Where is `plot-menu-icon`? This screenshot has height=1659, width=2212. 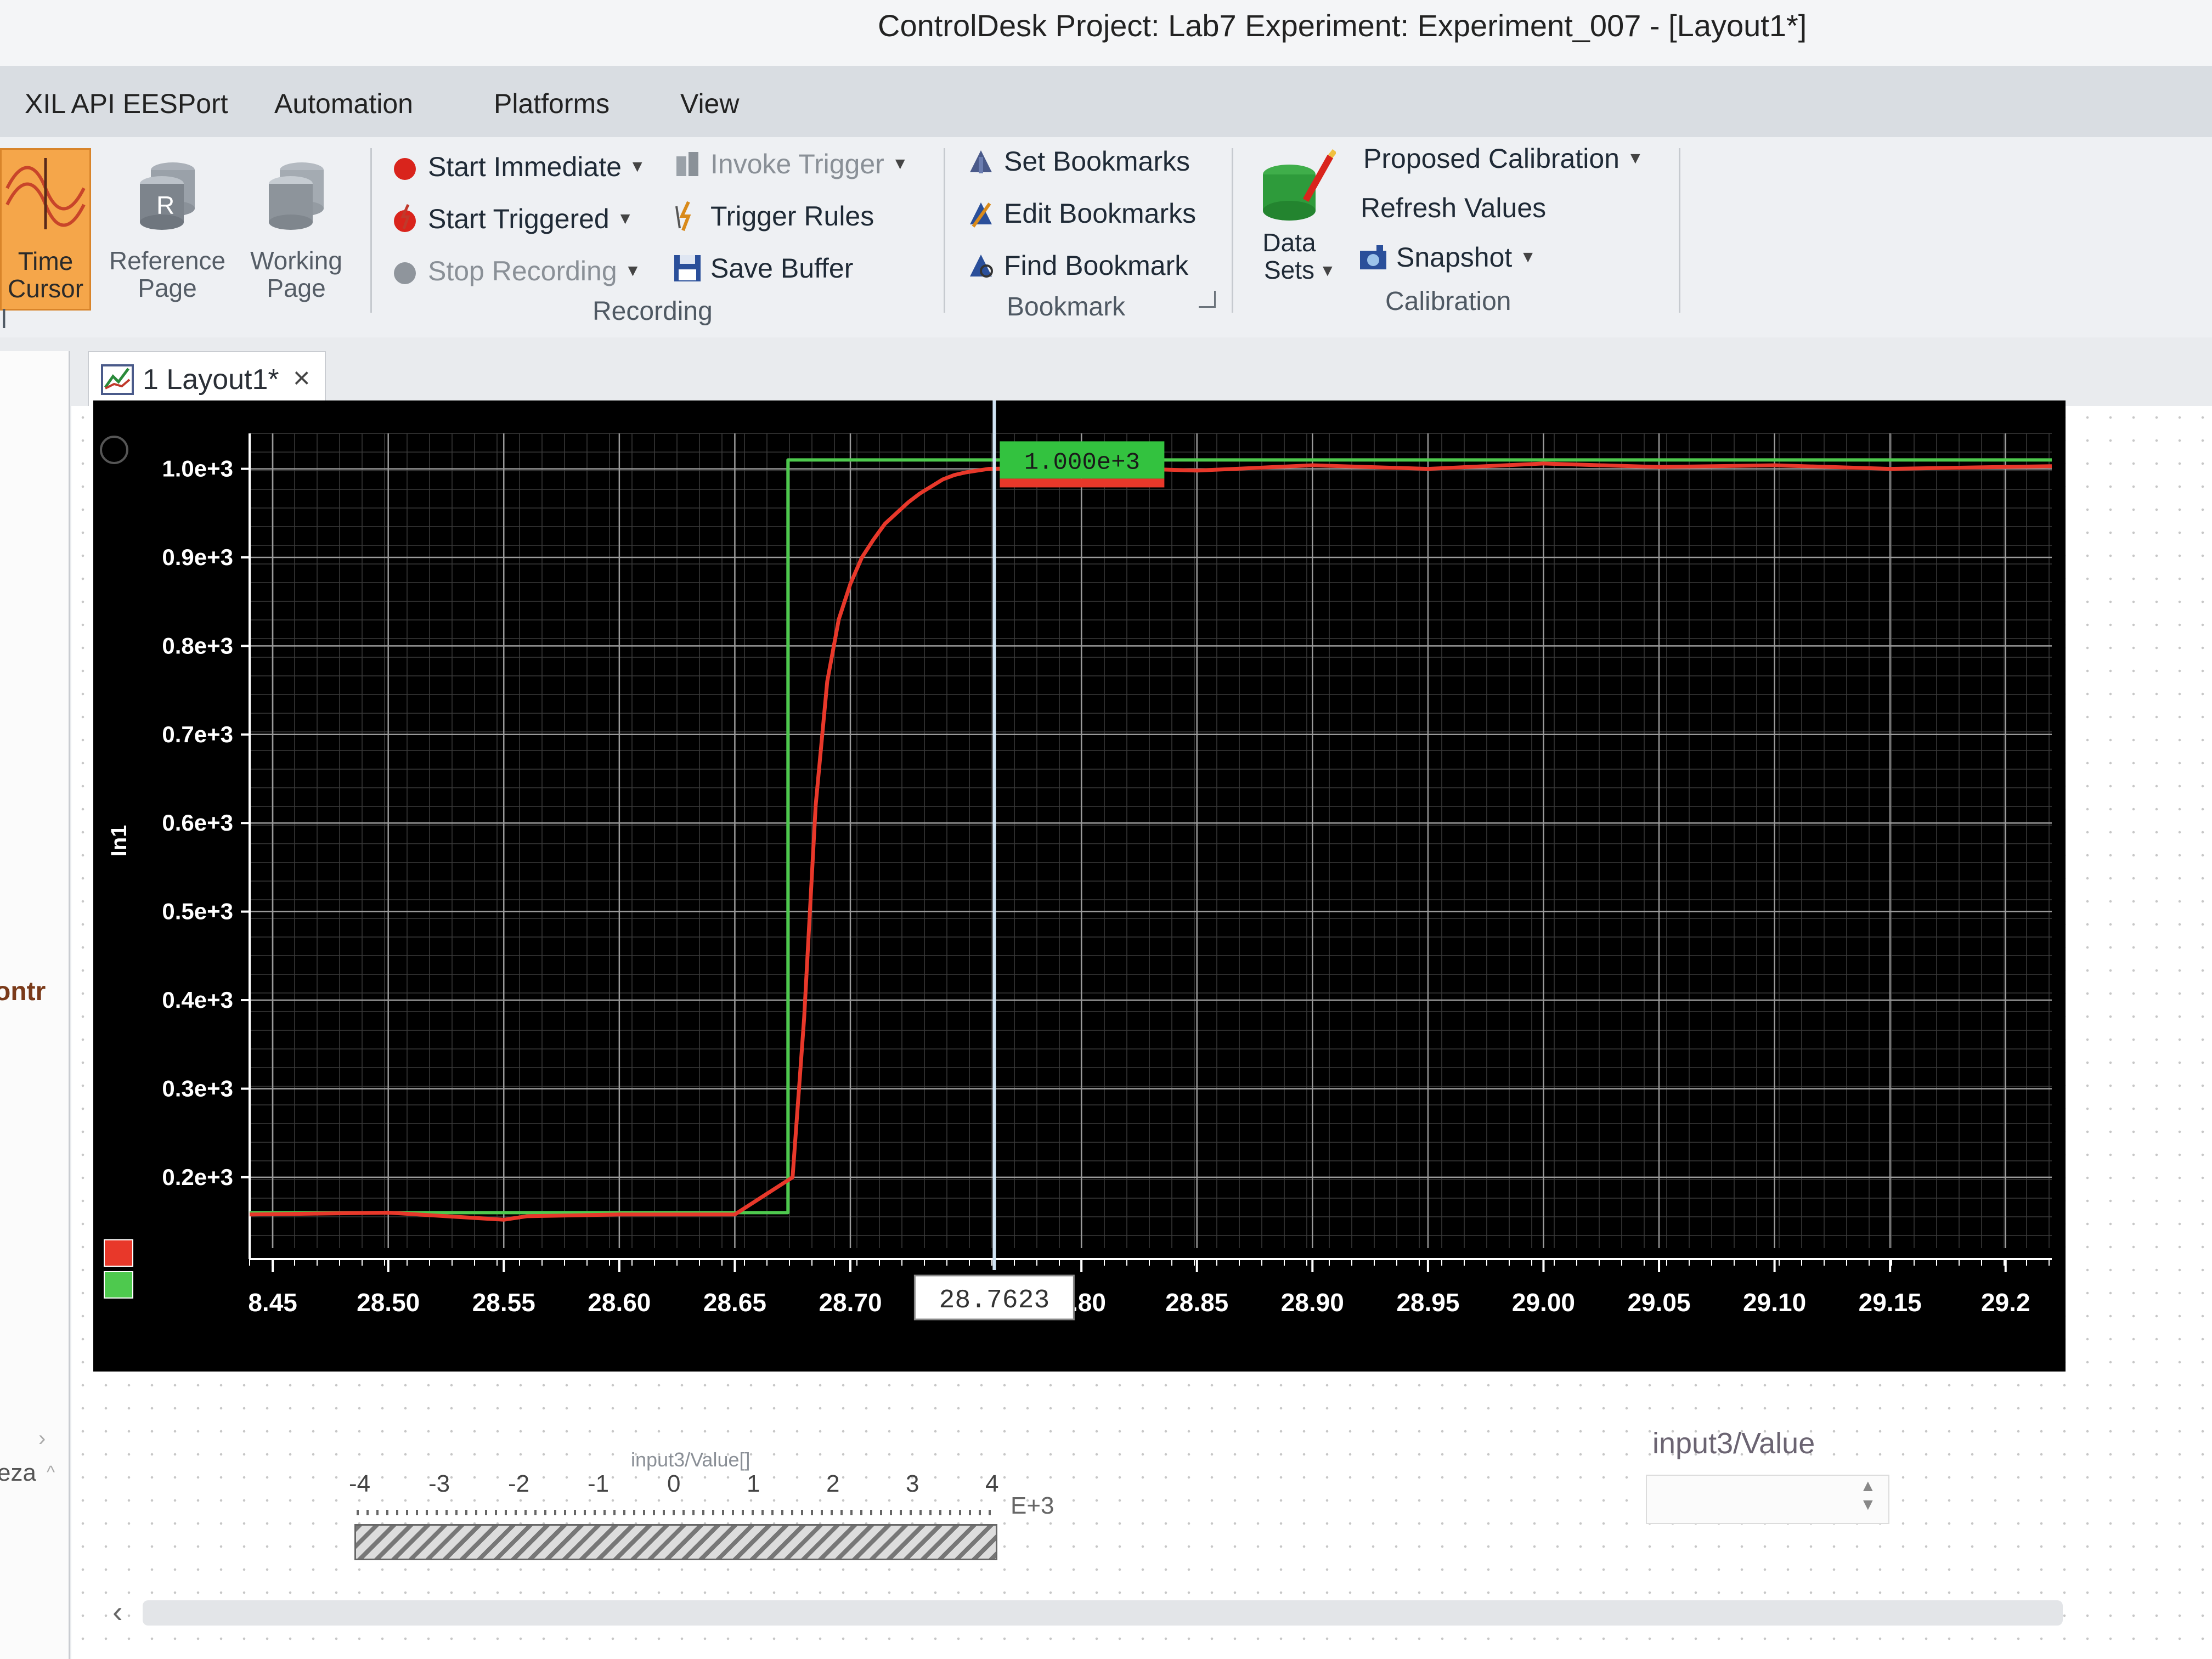
plot-menu-icon is located at coordinates (114, 450).